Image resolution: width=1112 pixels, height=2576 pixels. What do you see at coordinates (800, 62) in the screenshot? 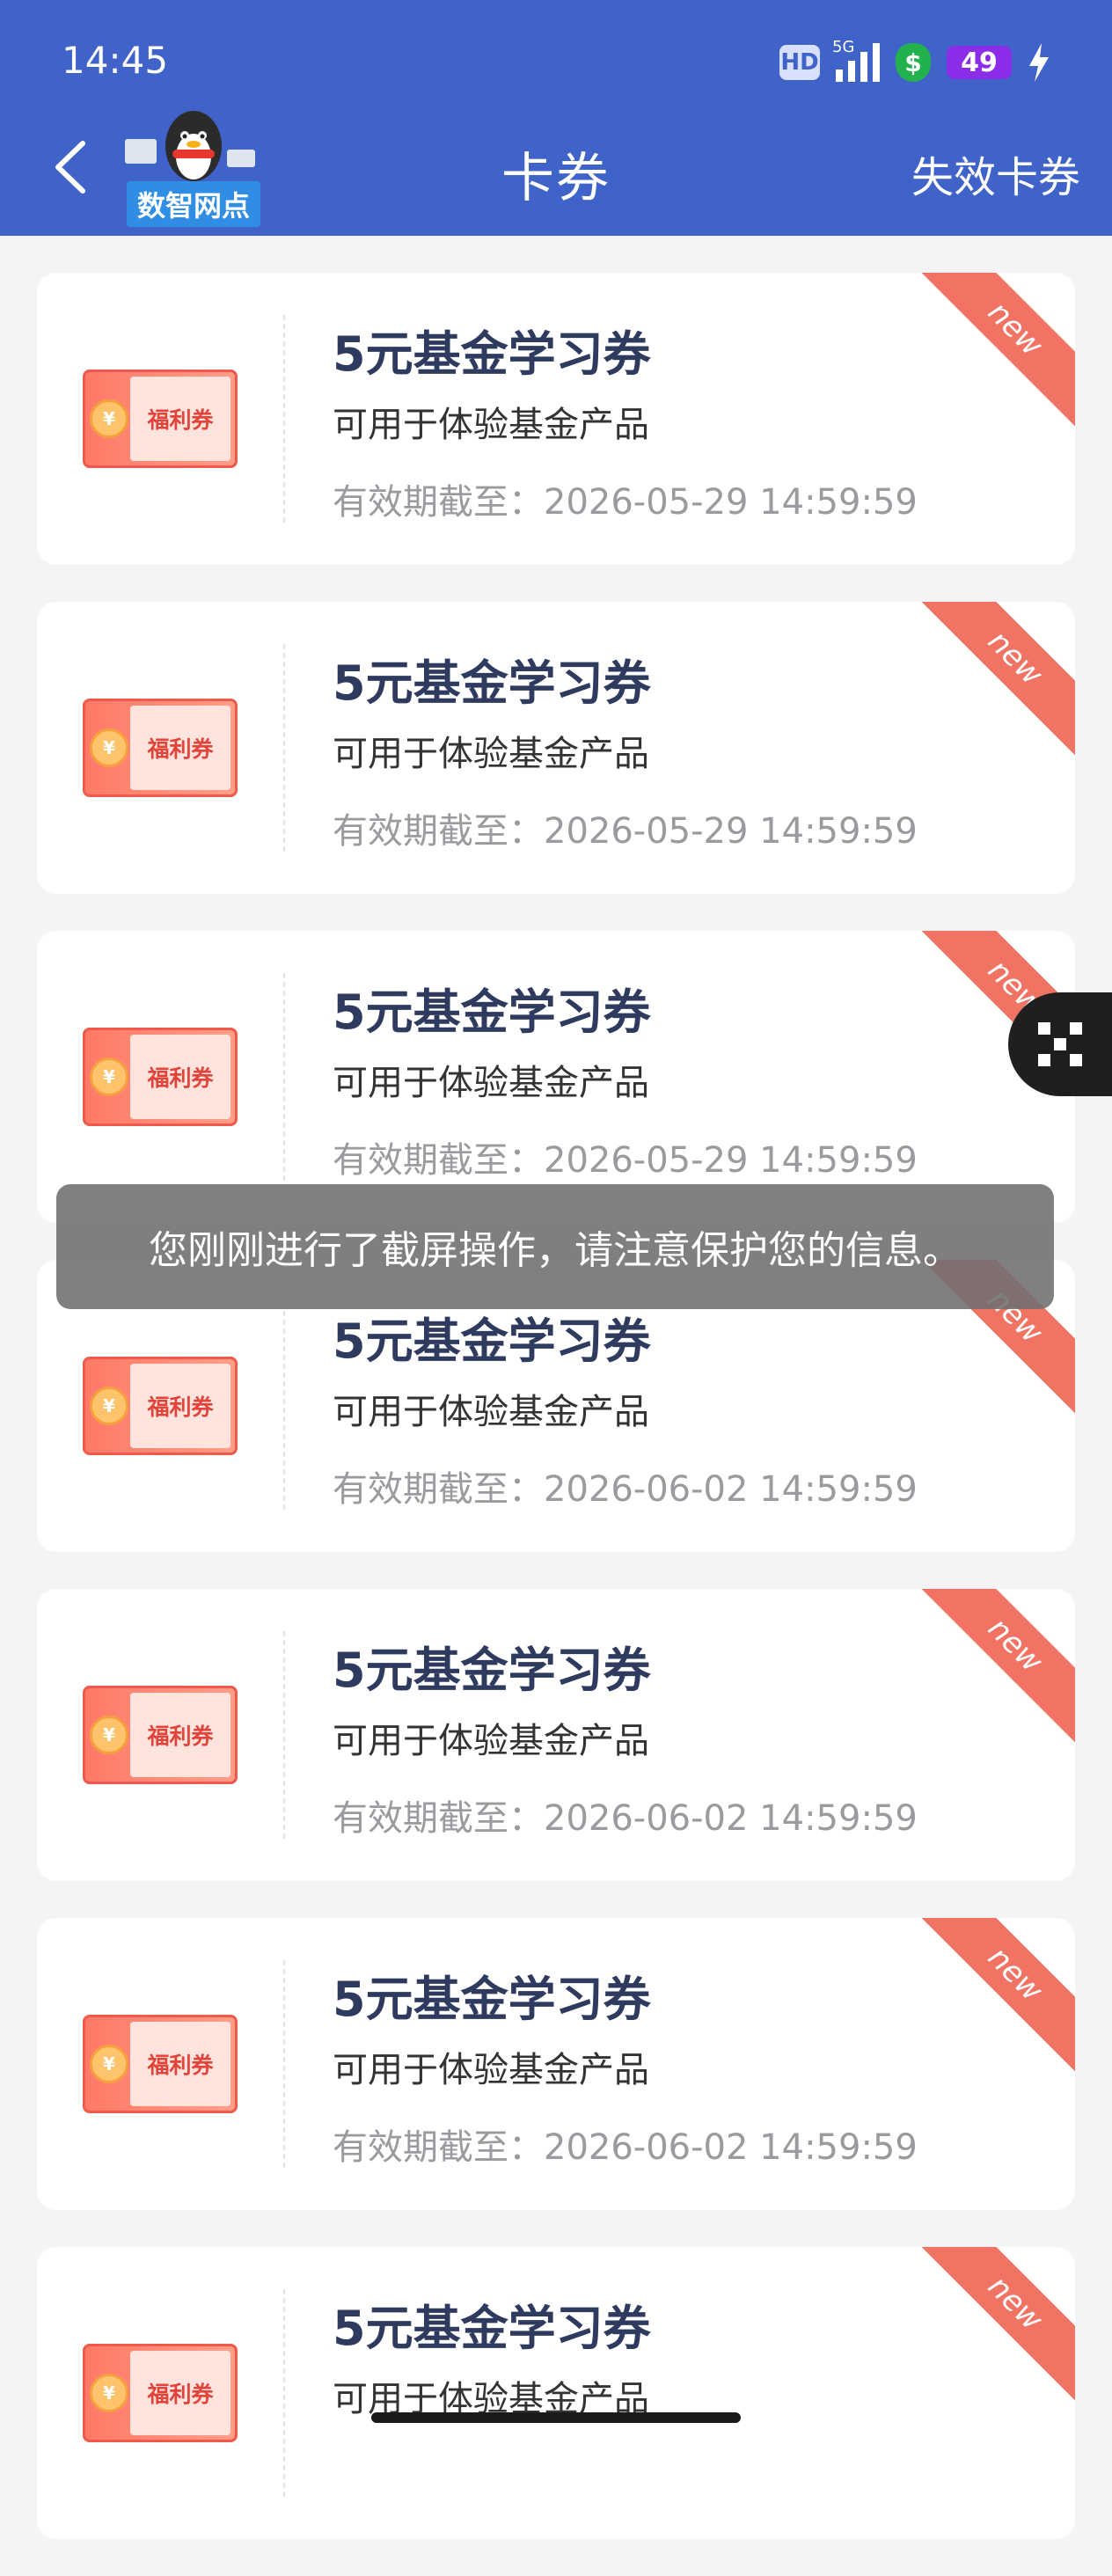
I see `hd-icon: HD` at bounding box center [800, 62].